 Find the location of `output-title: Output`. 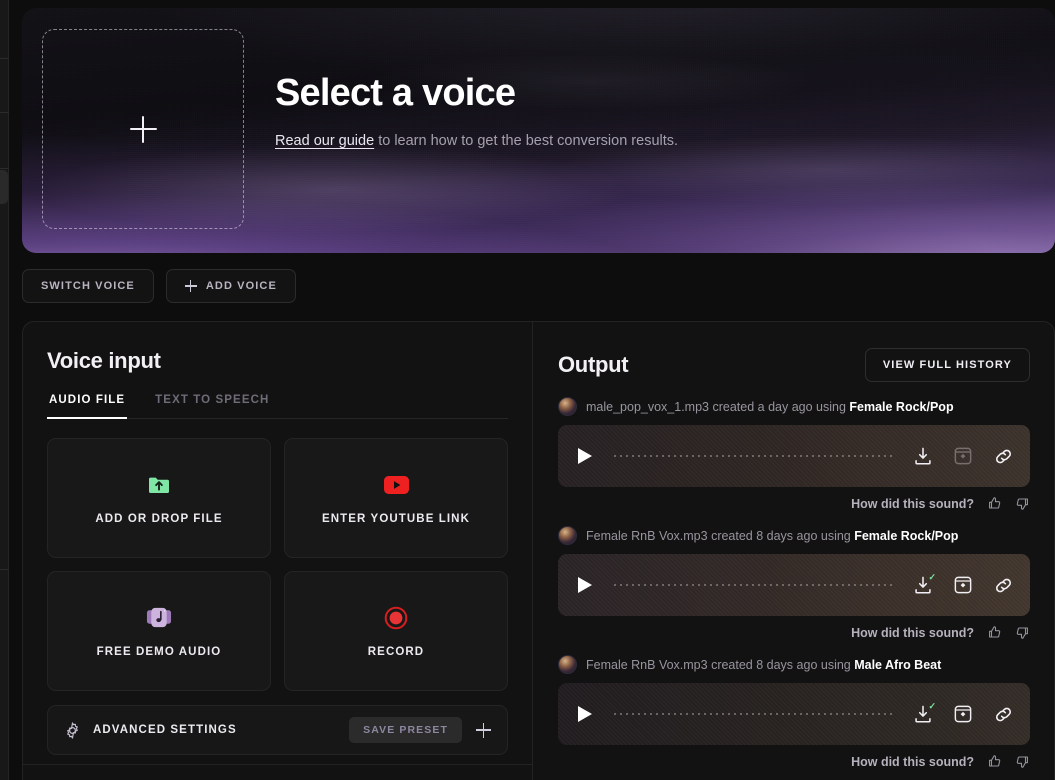

output-title: Output is located at coordinates (593, 364).